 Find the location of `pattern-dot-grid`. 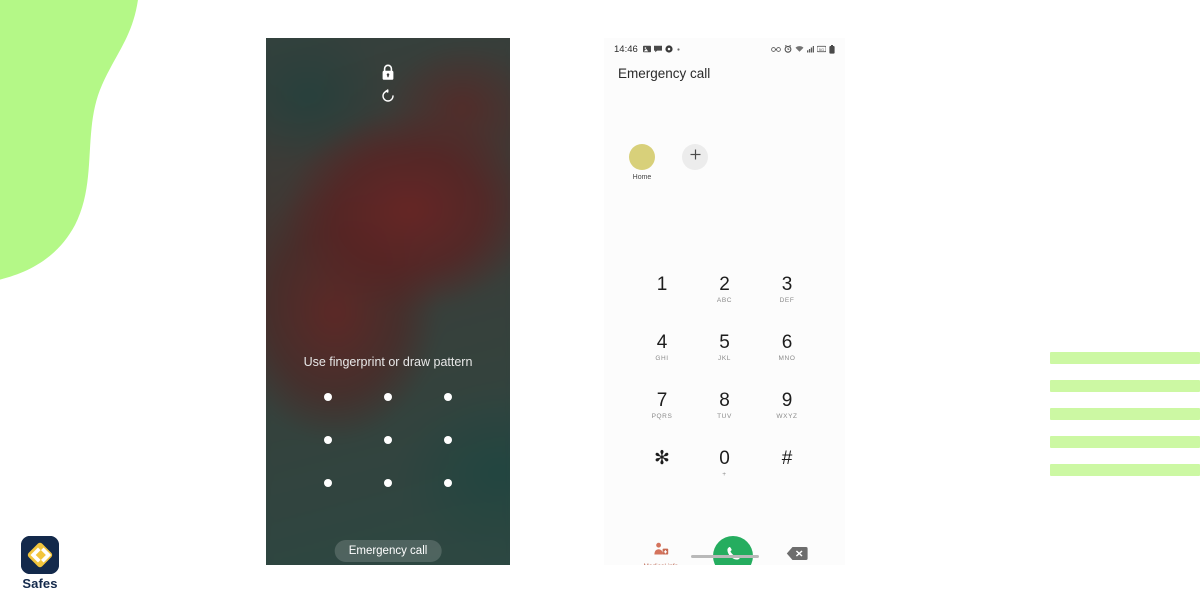

pattern-dot-grid is located at coordinates (388, 440).